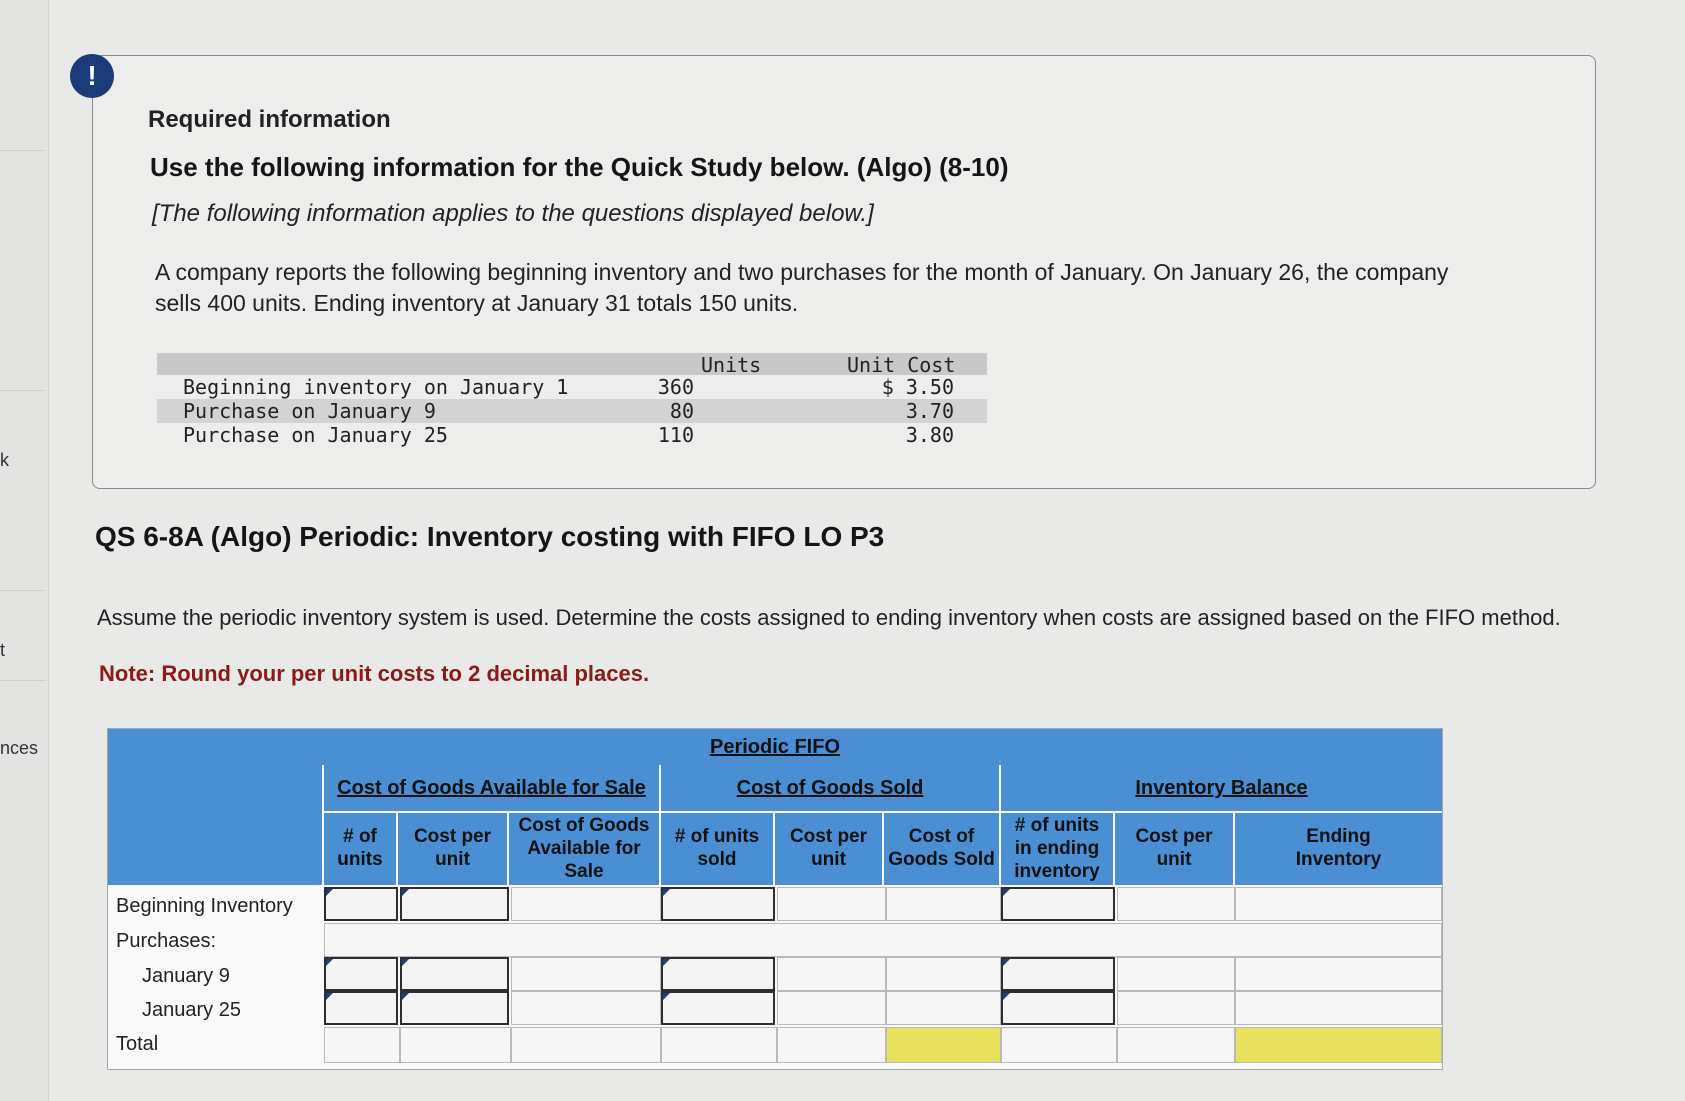 The image size is (1685, 1101). I want to click on row-label-jan25: January 25, so click(191, 1010).